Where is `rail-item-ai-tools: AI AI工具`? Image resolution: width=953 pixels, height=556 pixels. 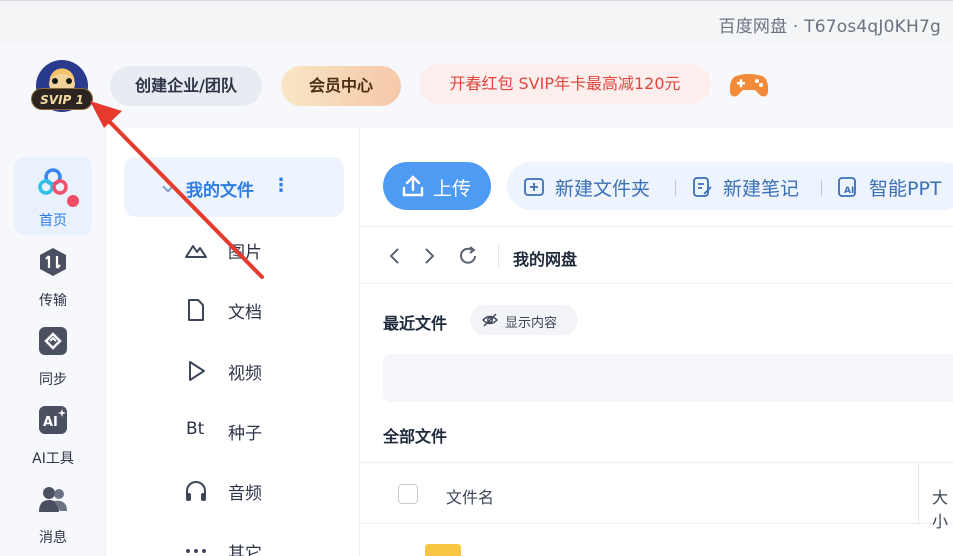
rail-item-ai-tools: AI AI工具 is located at coordinates (53, 434).